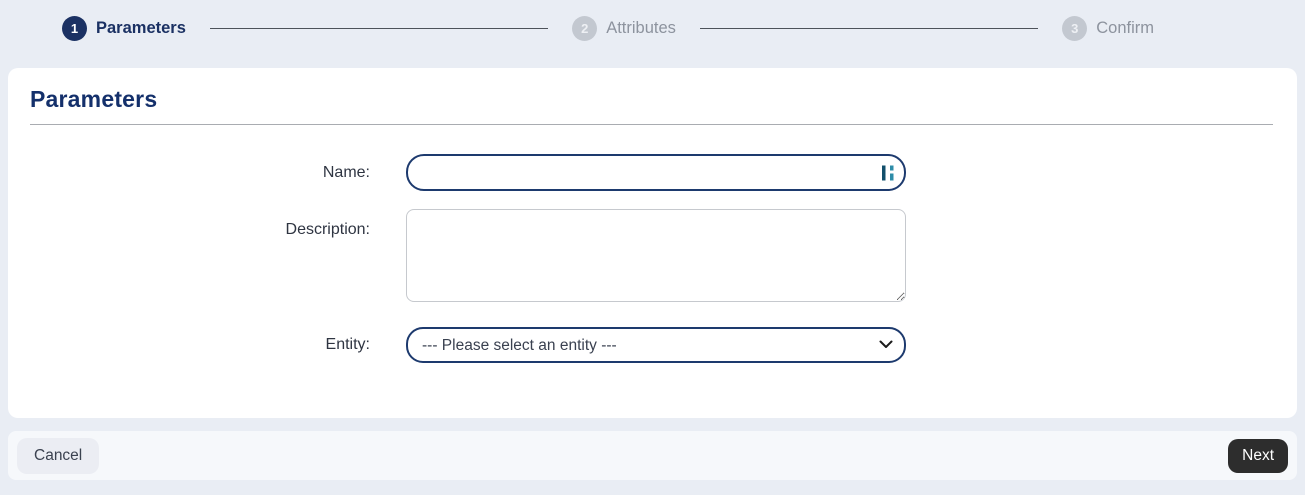  What do you see at coordinates (651, 124) in the screenshot?
I see `title-divider` at bounding box center [651, 124].